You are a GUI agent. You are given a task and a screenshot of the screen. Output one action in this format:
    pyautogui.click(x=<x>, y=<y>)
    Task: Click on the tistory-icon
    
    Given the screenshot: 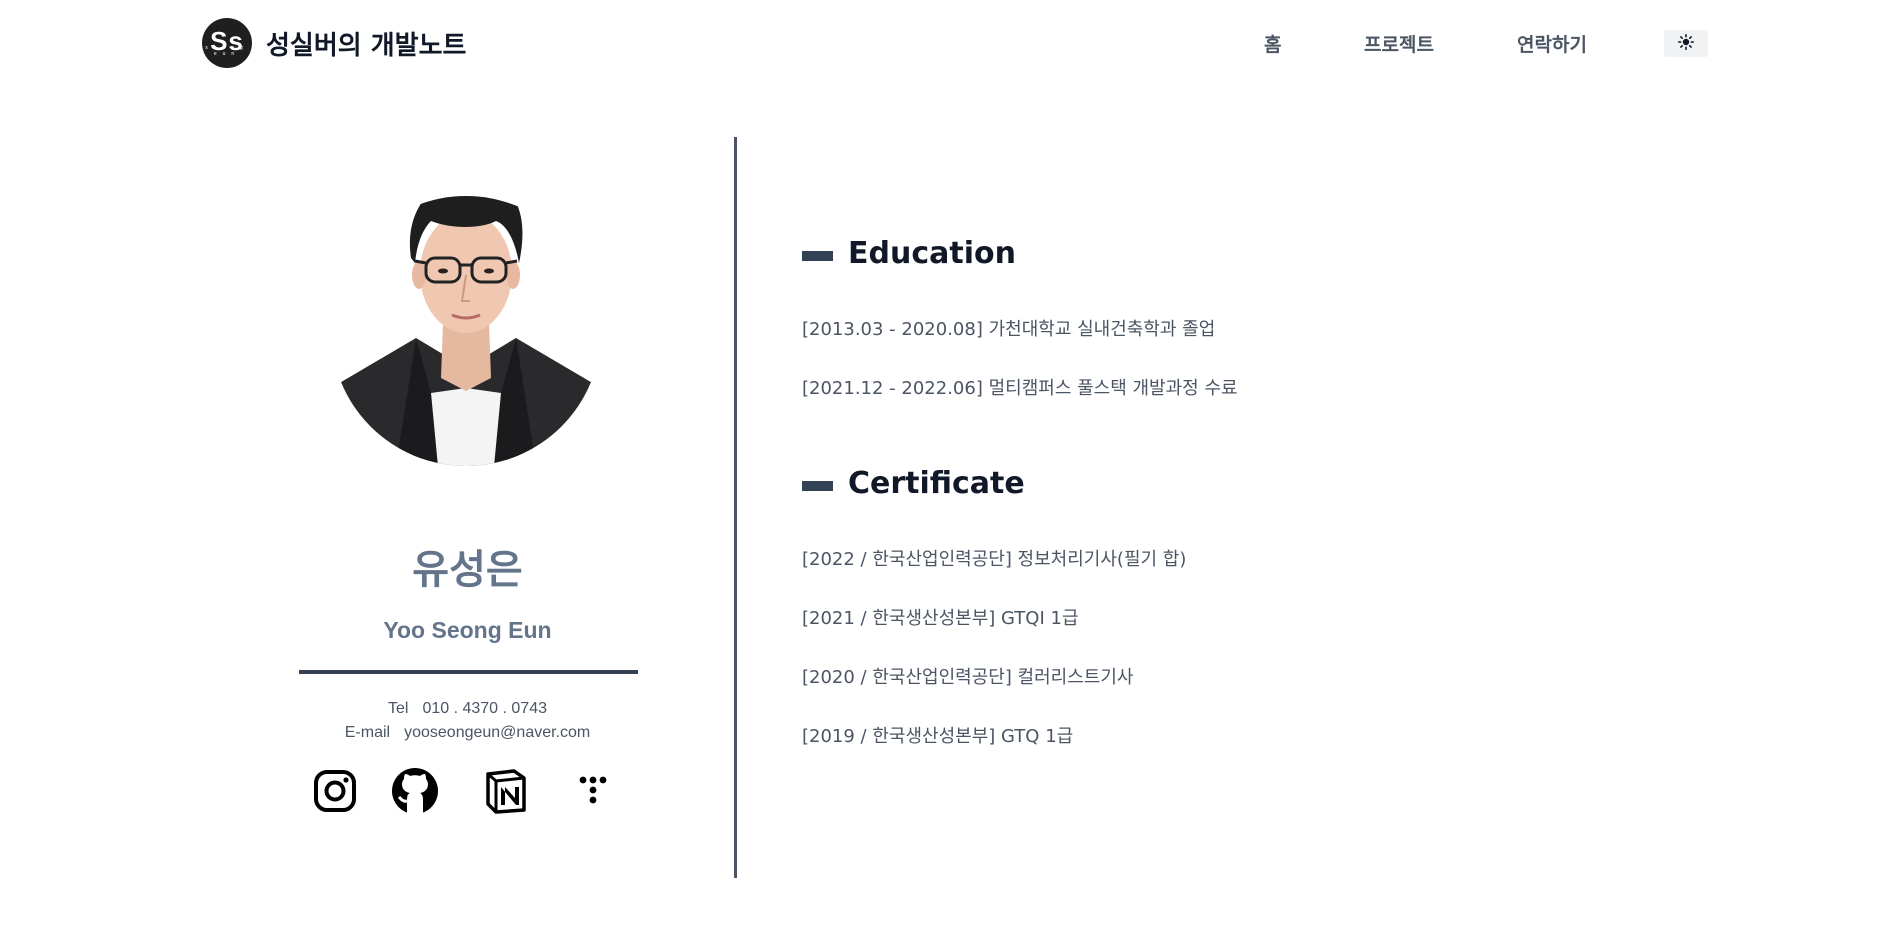 What is the action you would take?
    pyautogui.click(x=593, y=793)
    